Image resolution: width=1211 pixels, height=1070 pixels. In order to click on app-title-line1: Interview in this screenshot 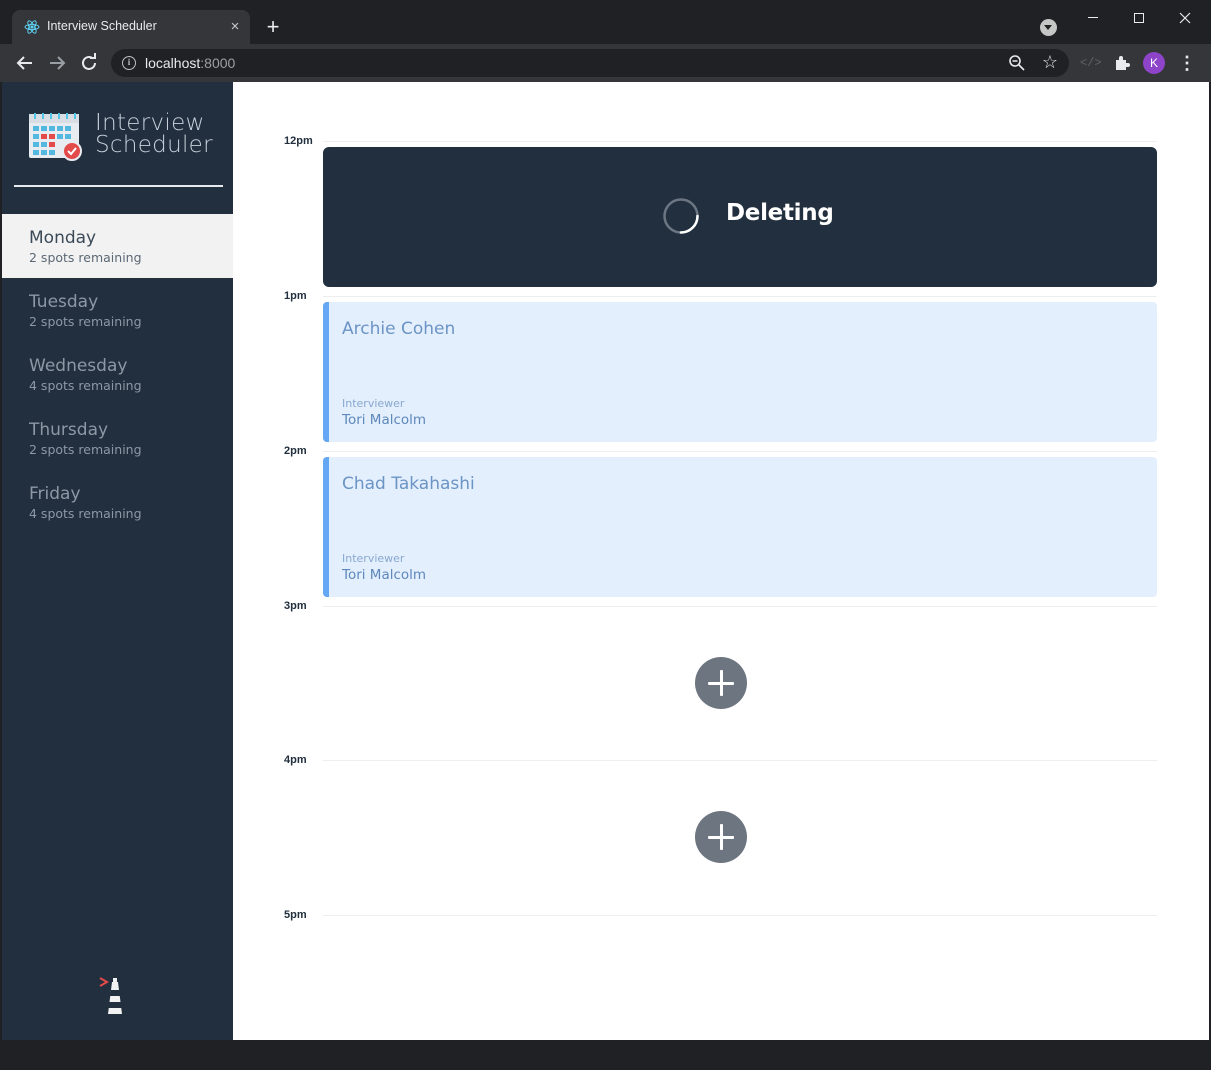, I will do `click(150, 123)`.